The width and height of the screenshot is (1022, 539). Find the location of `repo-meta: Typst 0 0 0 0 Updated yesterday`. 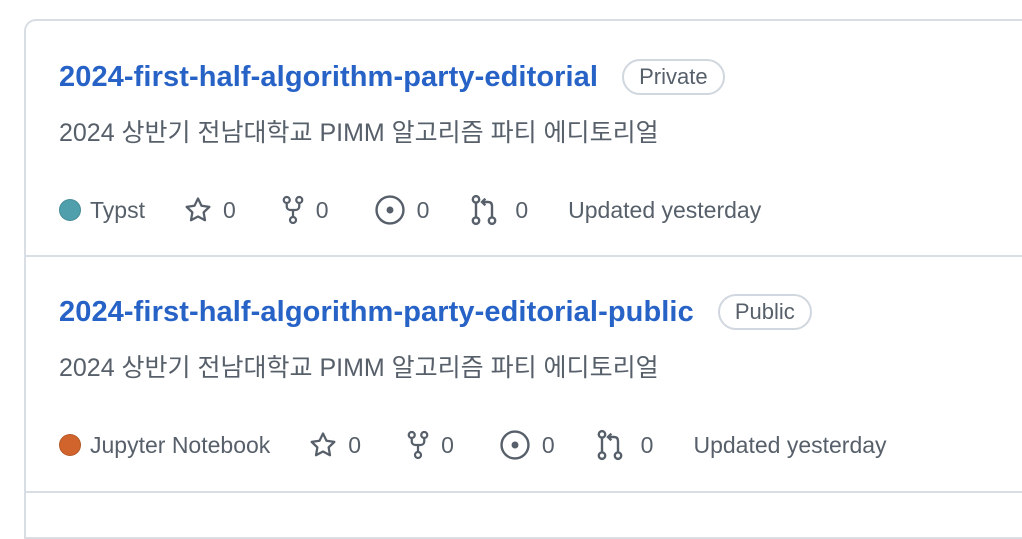

repo-meta: Typst 0 0 0 0 Updated yesterday is located at coordinates (410, 210).